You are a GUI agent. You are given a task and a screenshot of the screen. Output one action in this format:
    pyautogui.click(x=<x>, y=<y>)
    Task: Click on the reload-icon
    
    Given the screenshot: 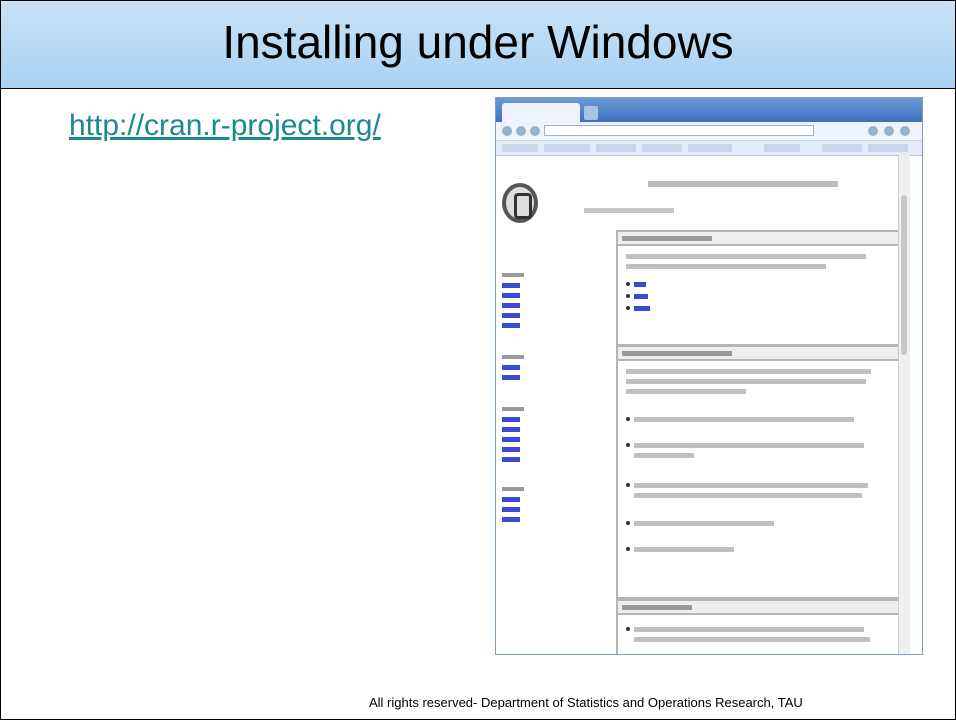 What is the action you would take?
    pyautogui.click(x=535, y=131)
    